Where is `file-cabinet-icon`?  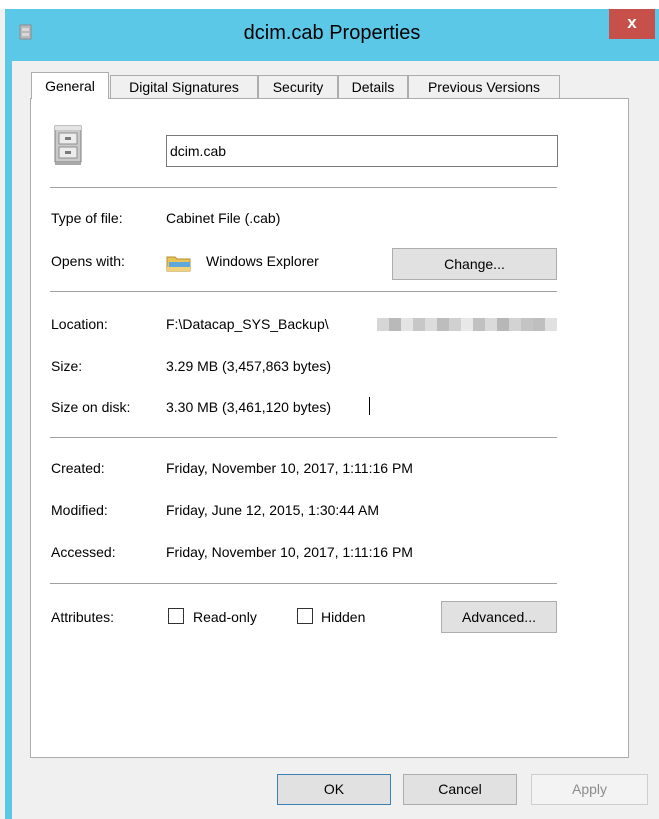 file-cabinet-icon is located at coordinates (68, 145).